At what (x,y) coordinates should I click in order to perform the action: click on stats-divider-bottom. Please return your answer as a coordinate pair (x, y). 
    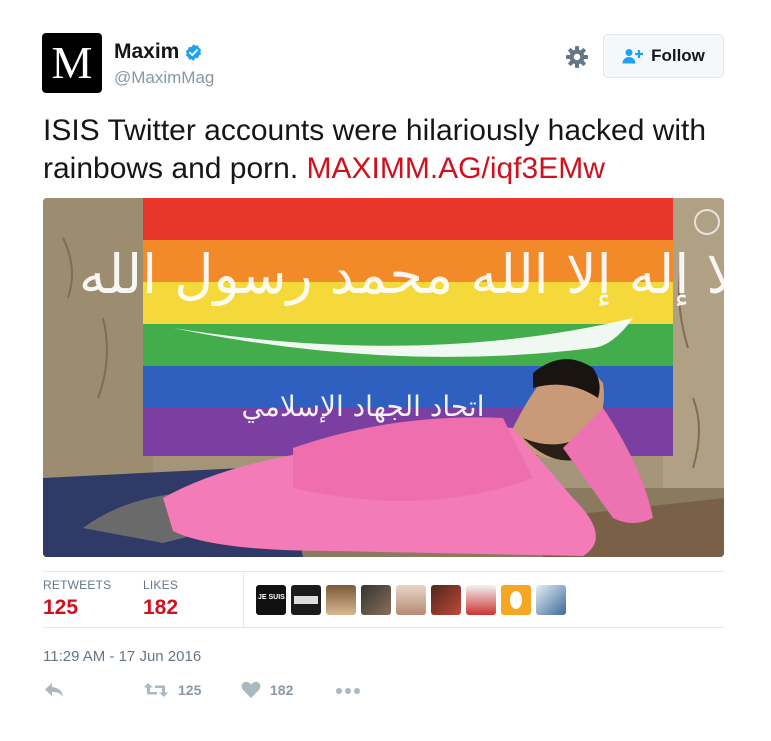
    Looking at the image, I should click on (383, 627).